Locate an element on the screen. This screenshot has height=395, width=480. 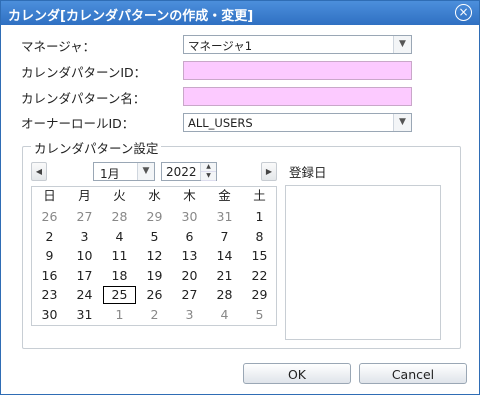
calendar-day: 22 is located at coordinates (259, 276).